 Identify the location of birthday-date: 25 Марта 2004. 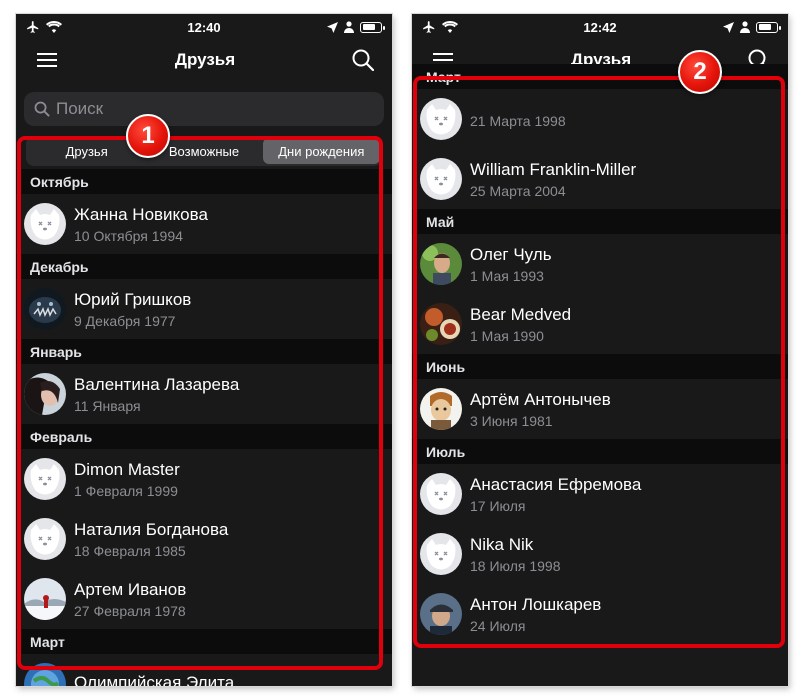
(518, 190).